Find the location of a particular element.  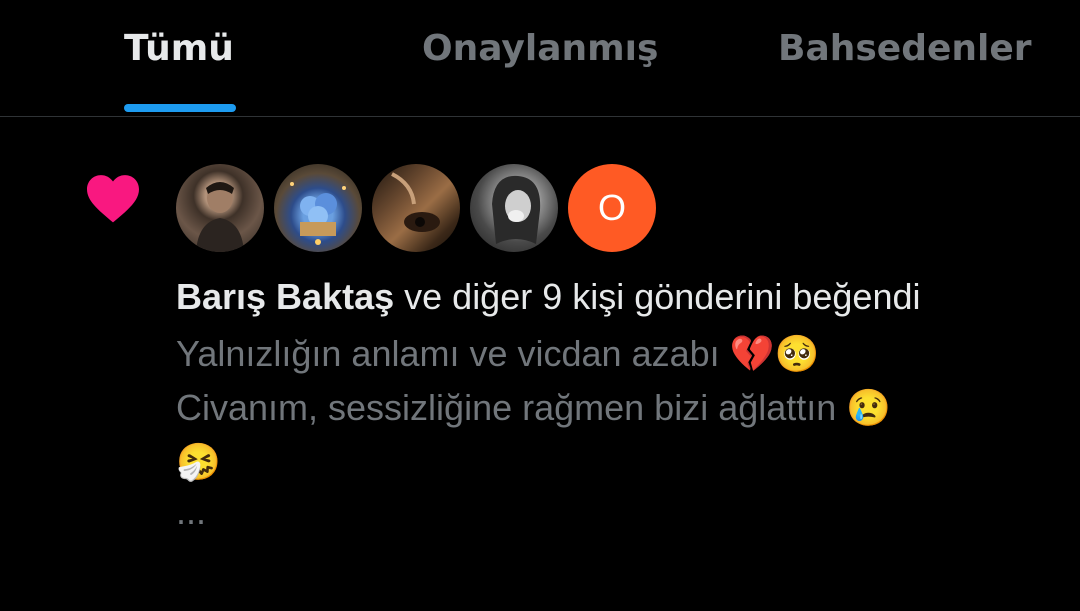

tab-mentions: Bahsedenler is located at coordinates (905, 48).